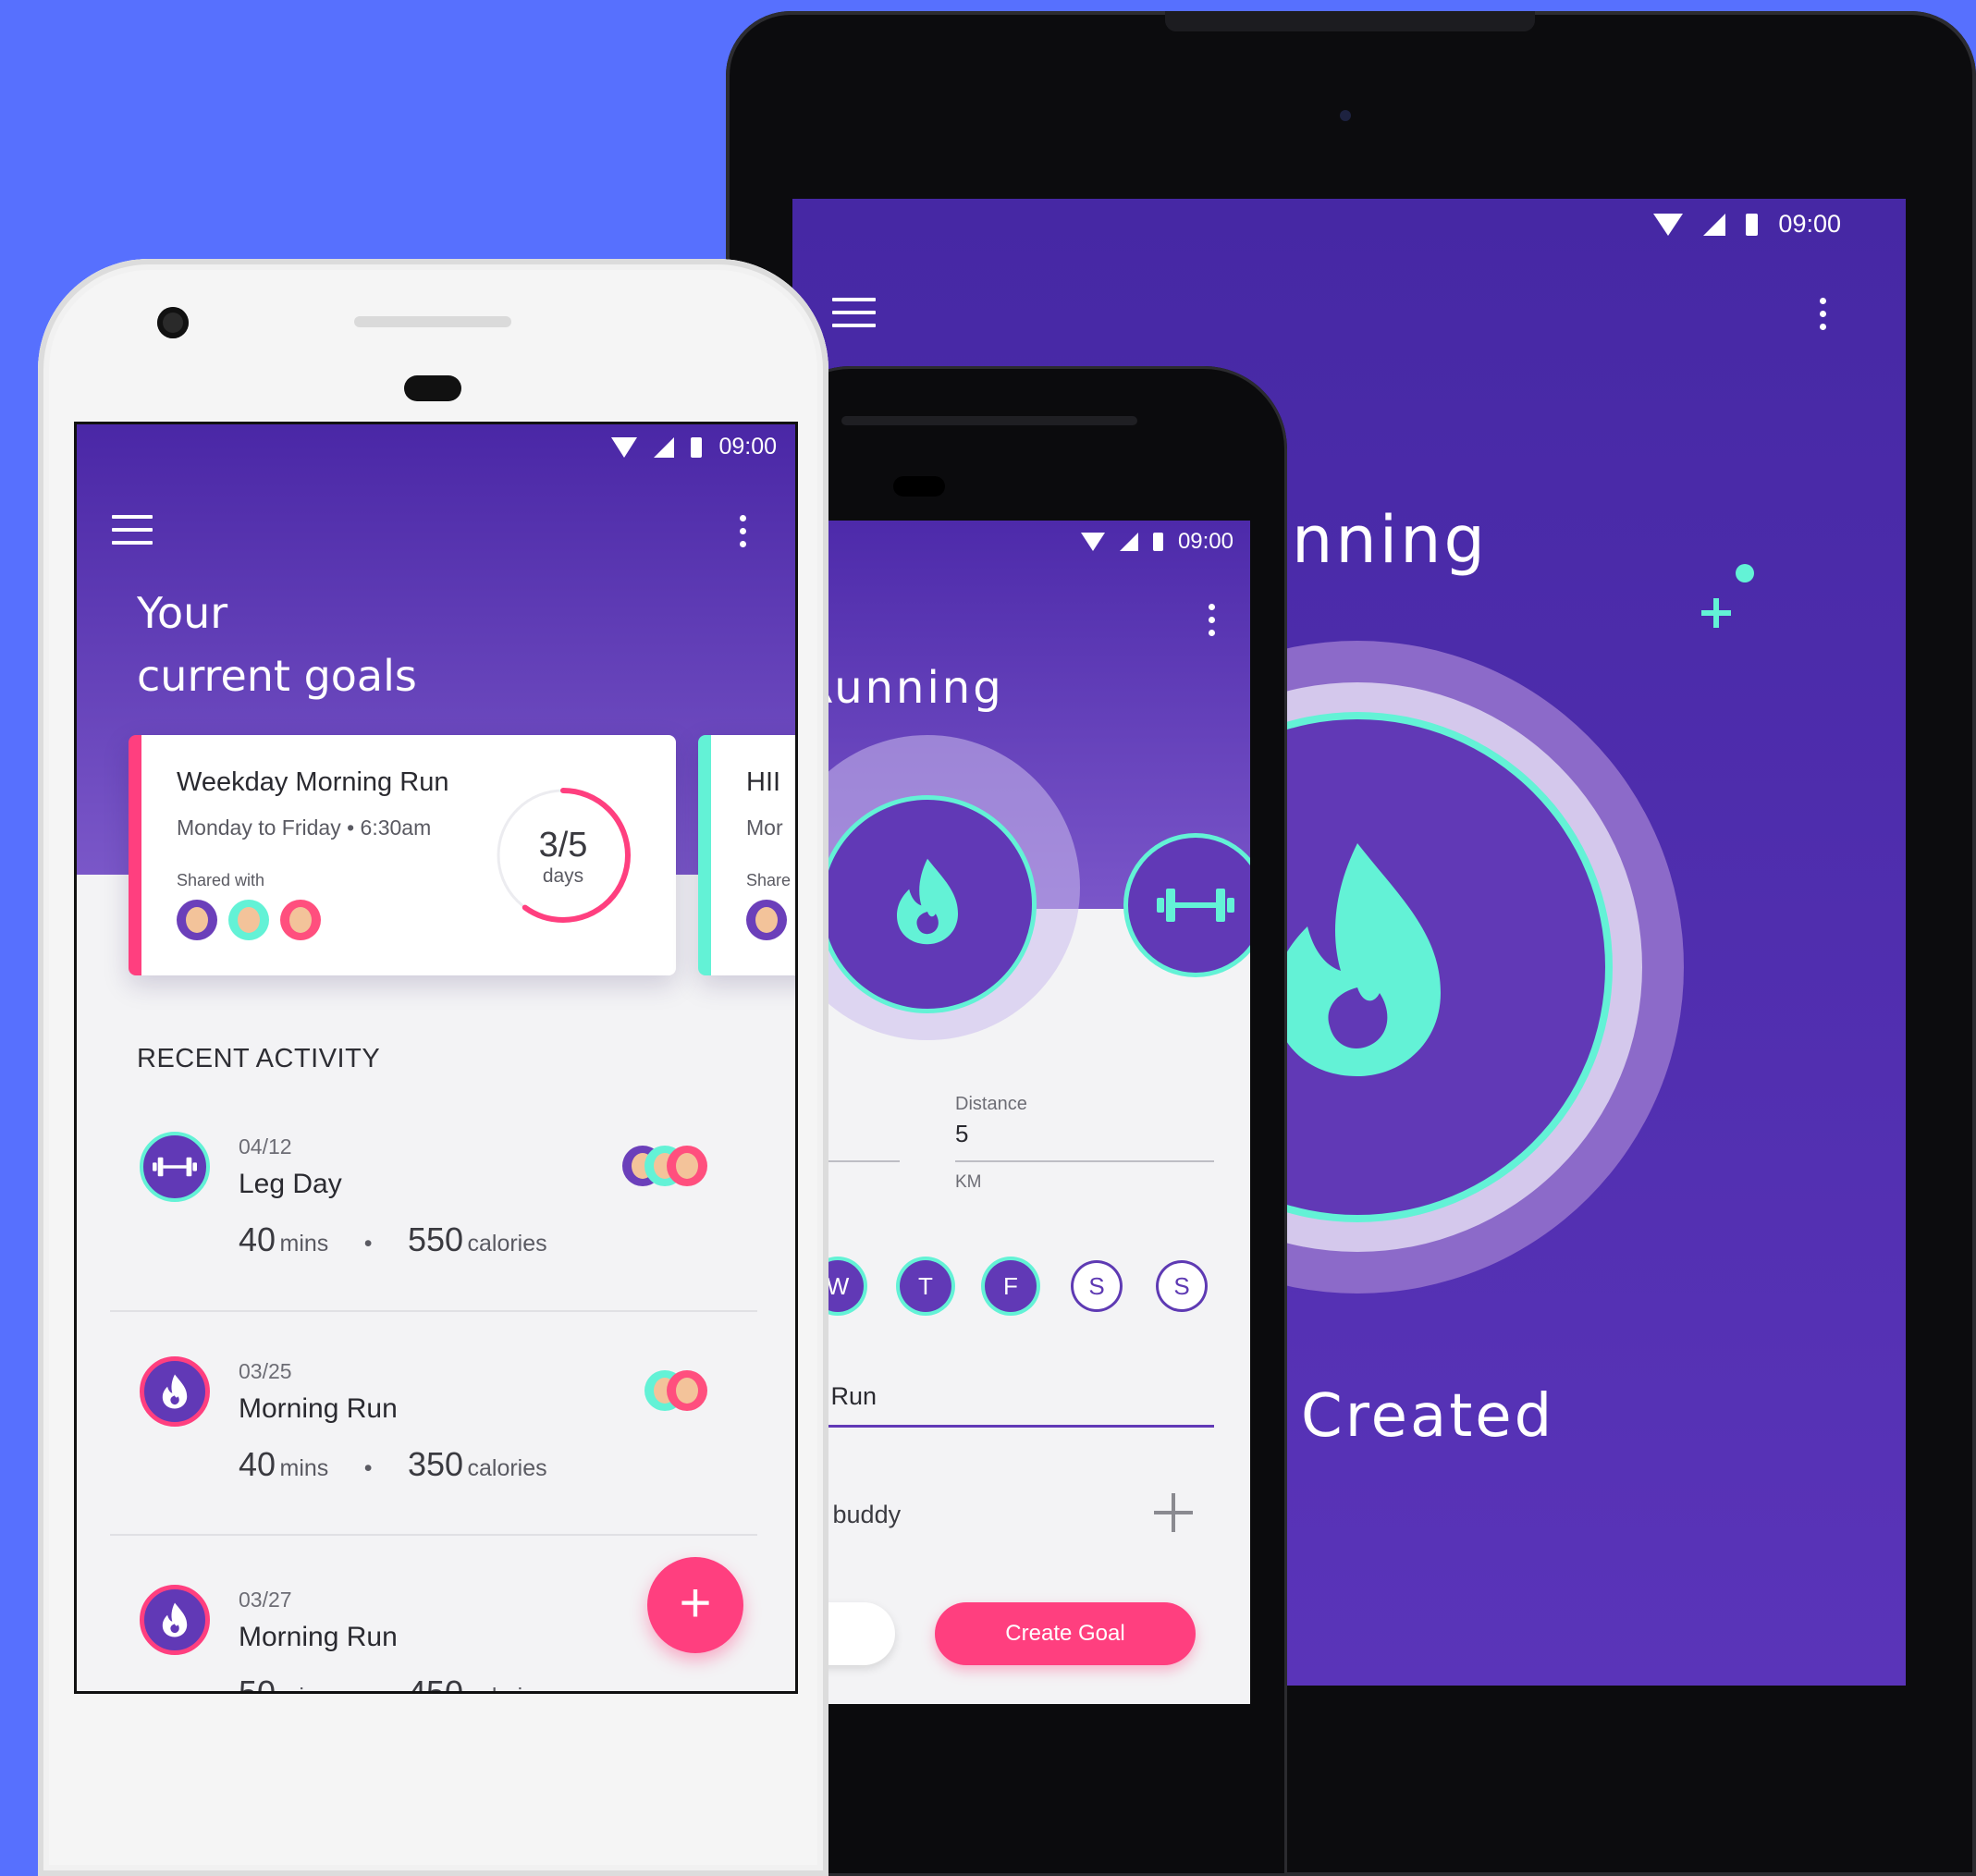 The height and width of the screenshot is (1876, 1976). What do you see at coordinates (961, 1134) in the screenshot?
I see `distance-input: 5` at bounding box center [961, 1134].